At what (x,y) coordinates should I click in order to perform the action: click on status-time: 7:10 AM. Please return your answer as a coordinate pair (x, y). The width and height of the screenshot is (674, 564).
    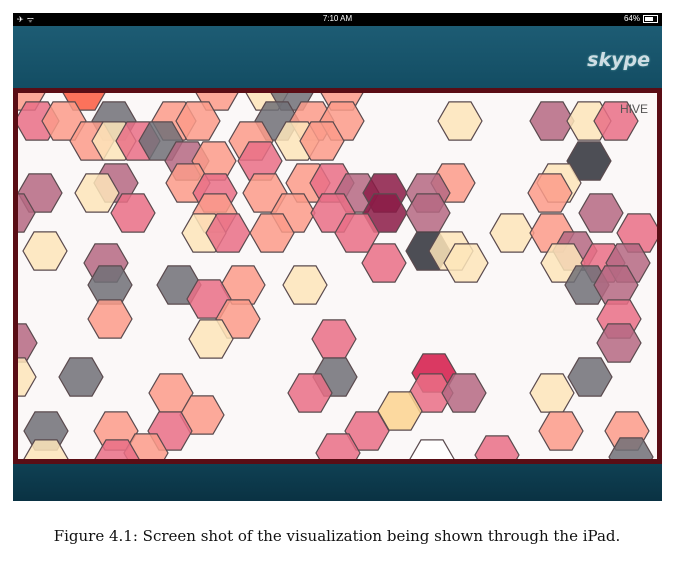
    Looking at the image, I should click on (337, 18).